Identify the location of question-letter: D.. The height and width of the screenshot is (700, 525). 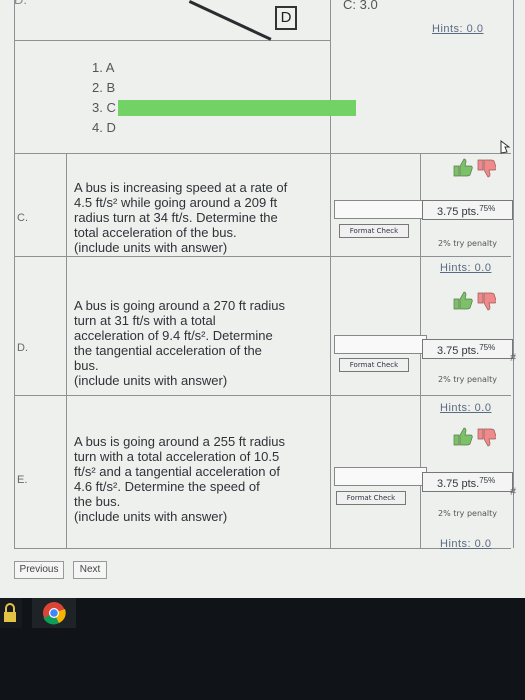
(22, 348).